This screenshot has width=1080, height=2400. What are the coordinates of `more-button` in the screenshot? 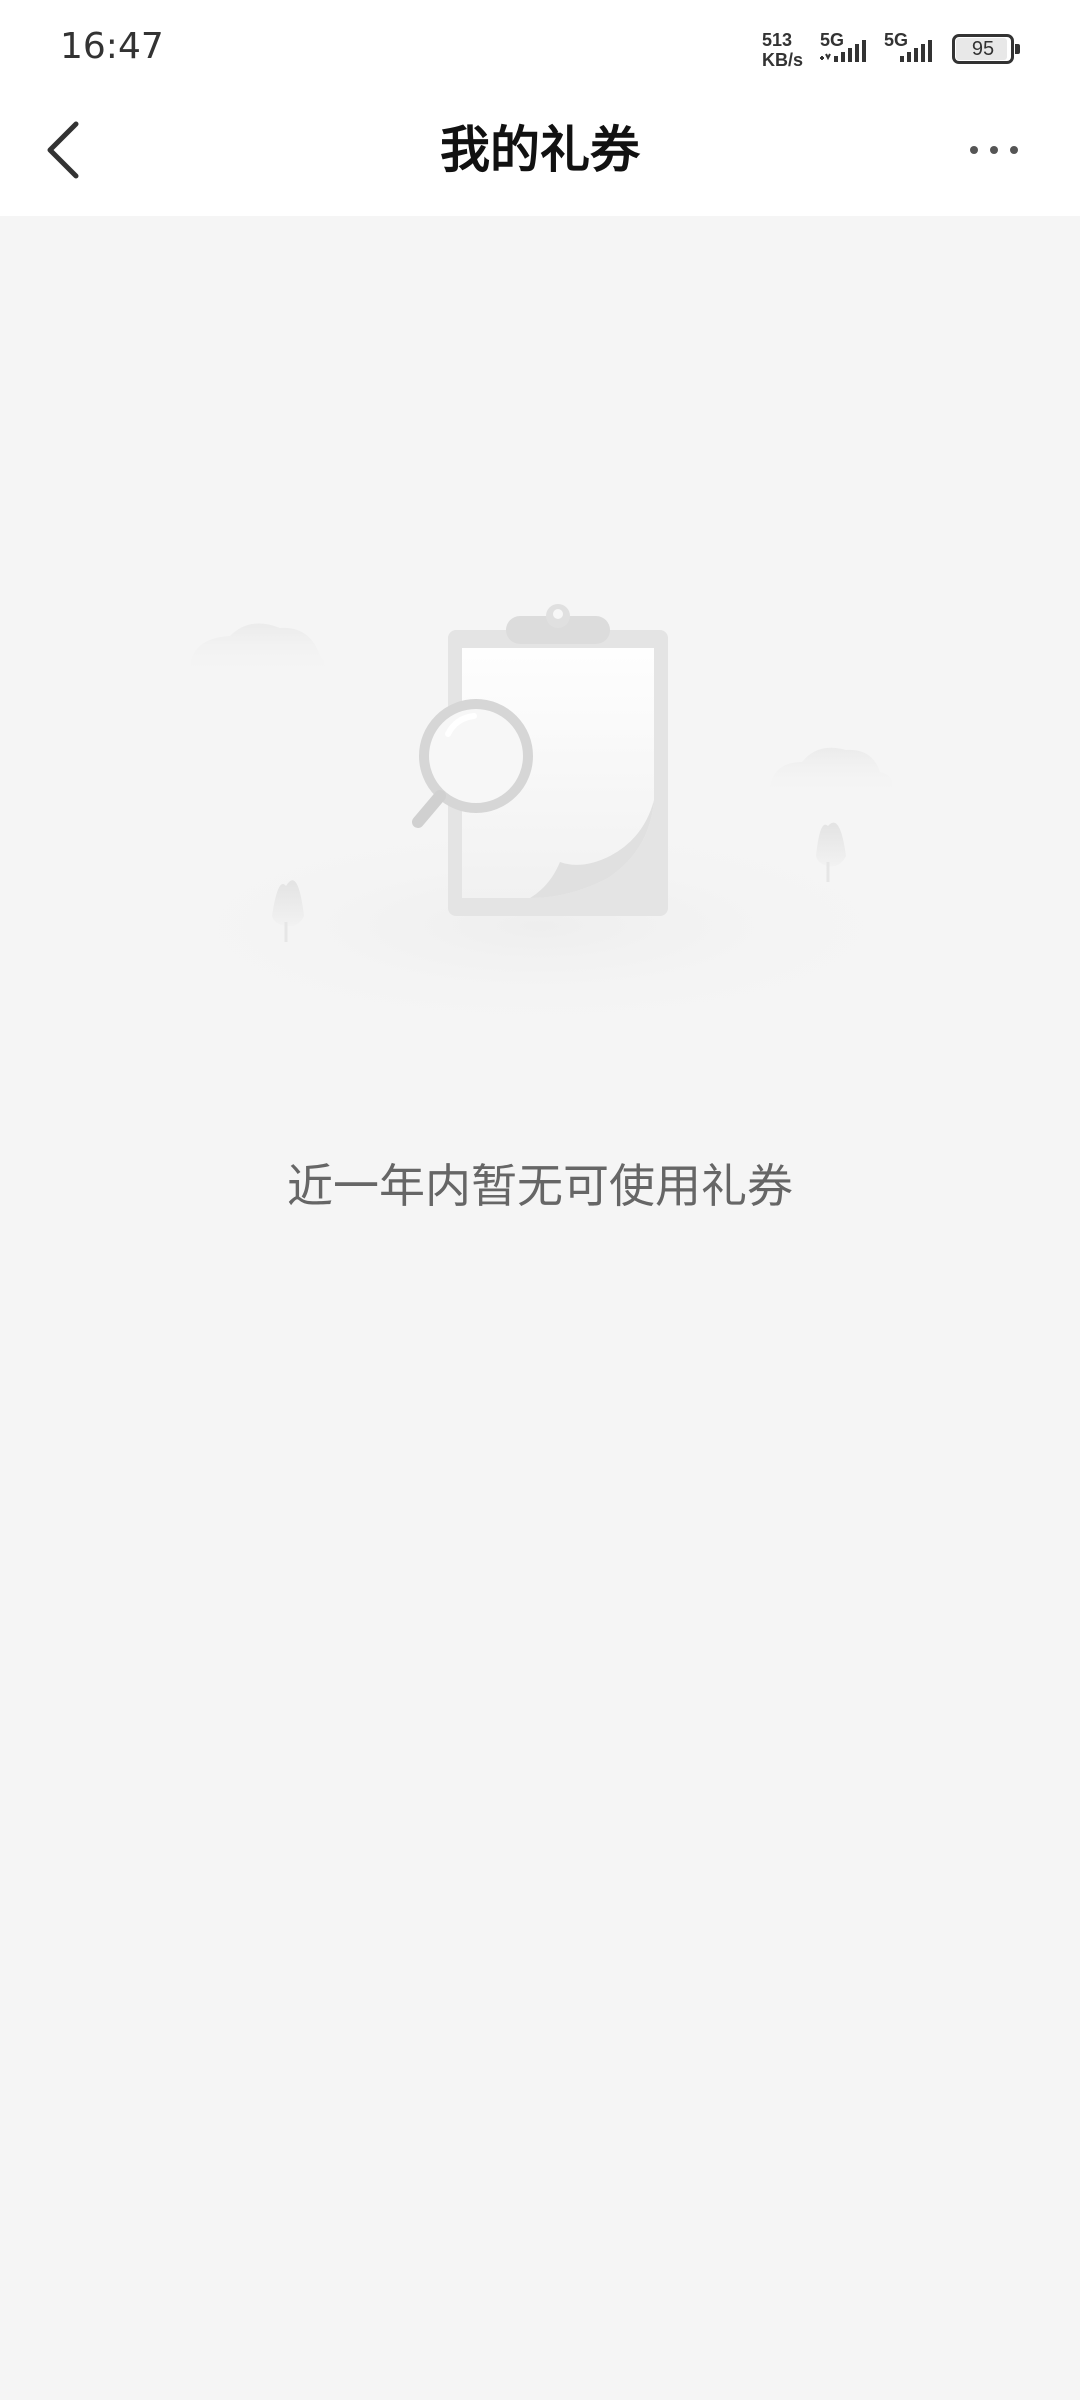 It's located at (995, 150).